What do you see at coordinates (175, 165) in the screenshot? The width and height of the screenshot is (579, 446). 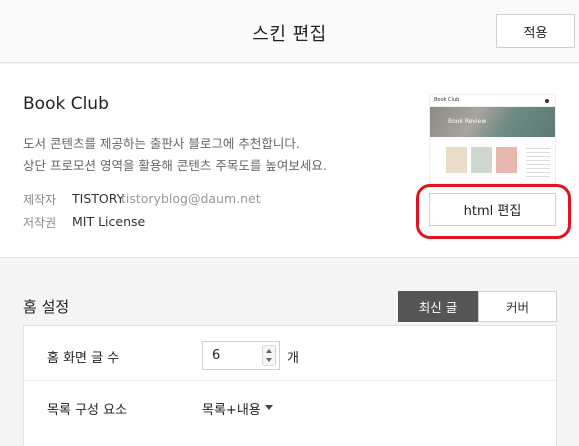 I see `skin-description-line-2: 상단 프로모션 영역을 활용해 콘텐츠 주목도를 높여보세요.` at bounding box center [175, 165].